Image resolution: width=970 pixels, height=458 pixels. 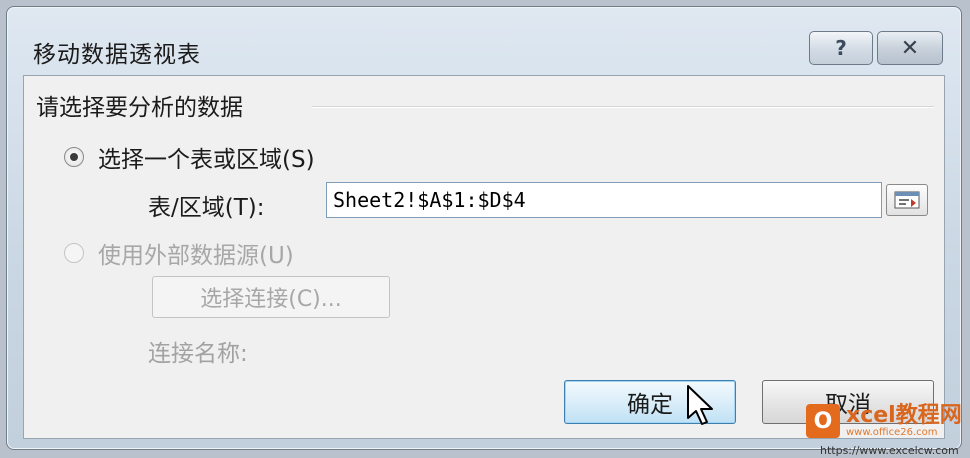 I want to click on option-select-table: 选择一个表或区域(S), so click(x=189, y=157).